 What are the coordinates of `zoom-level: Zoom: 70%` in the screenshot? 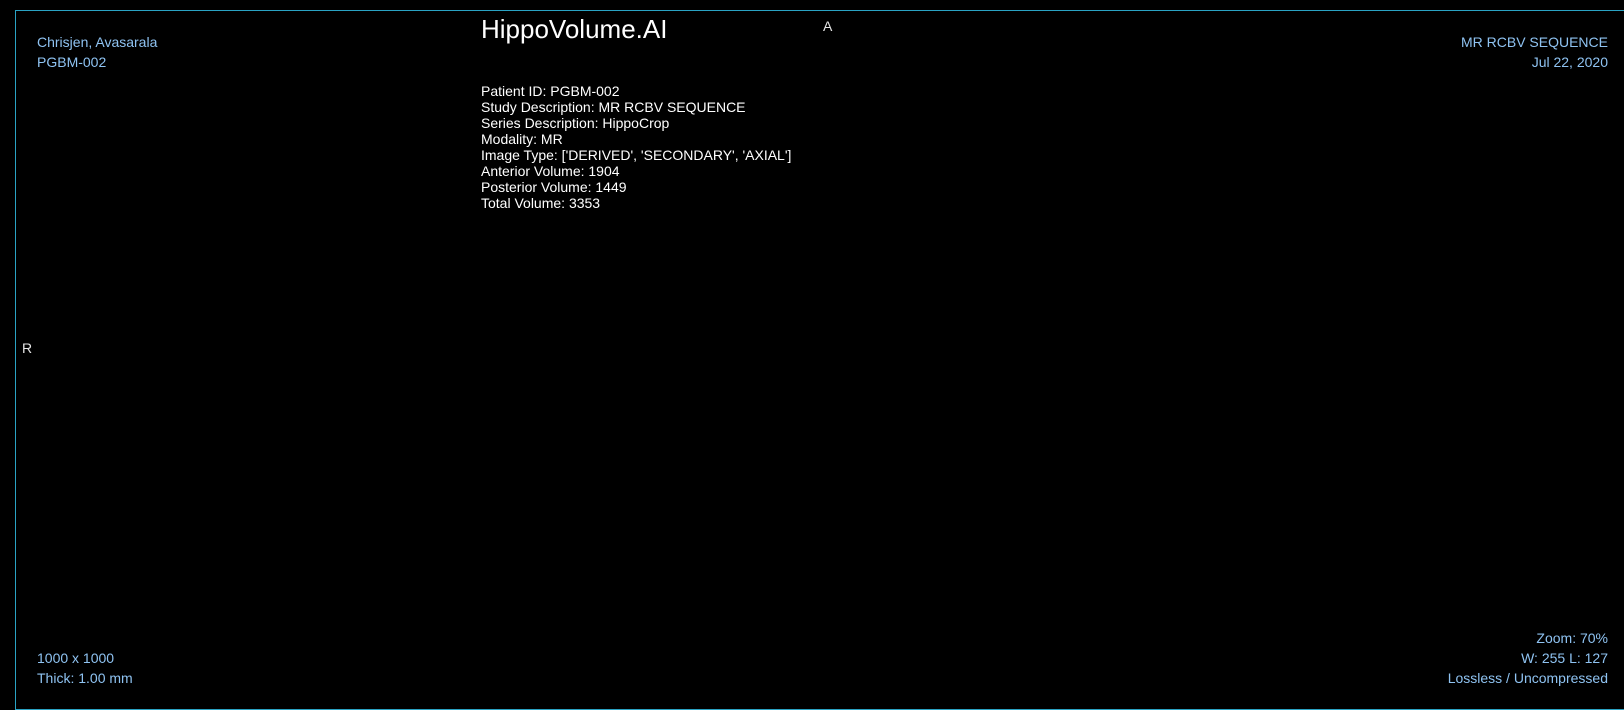 It's located at (1572, 638).